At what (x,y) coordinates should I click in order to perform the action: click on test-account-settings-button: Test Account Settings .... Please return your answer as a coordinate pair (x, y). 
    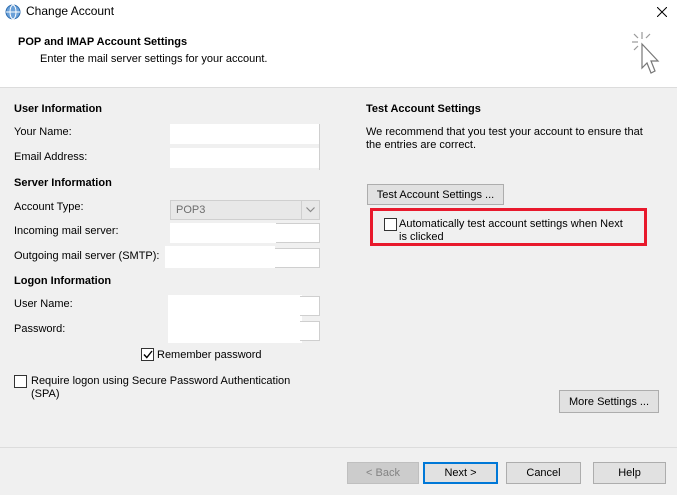
    Looking at the image, I should click on (435, 194).